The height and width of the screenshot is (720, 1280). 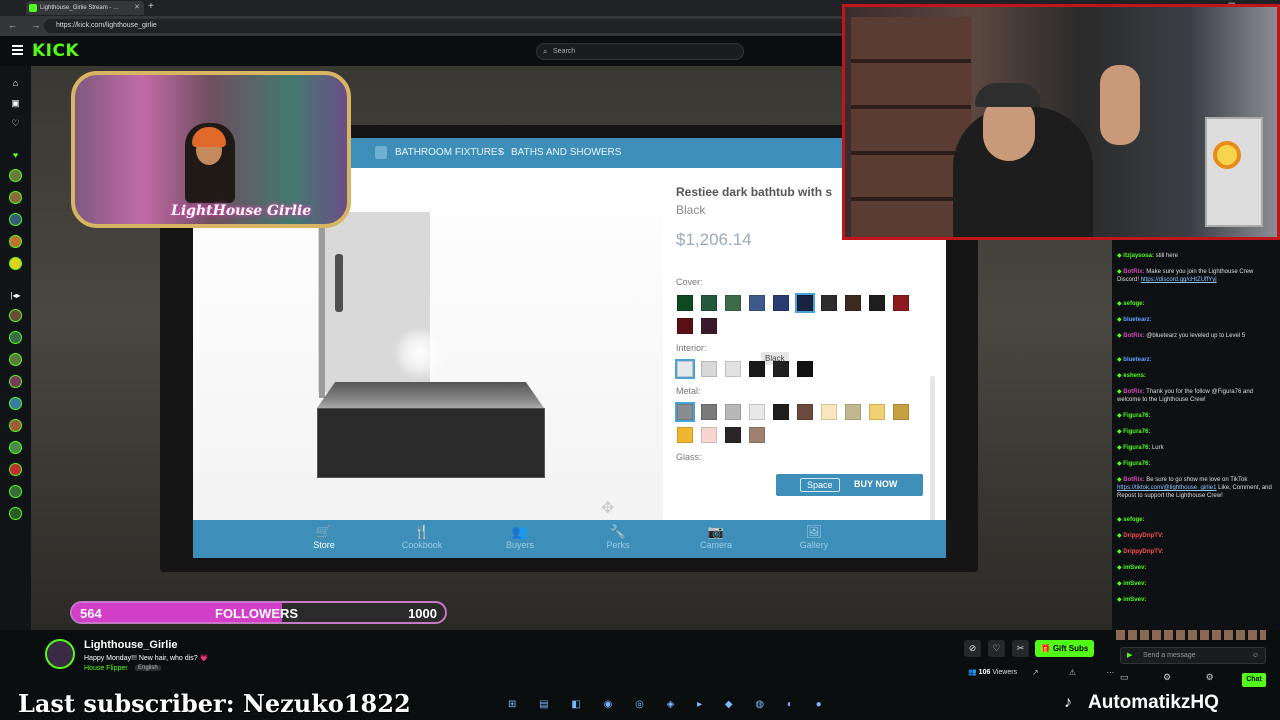 I want to click on channel-name: Lighthouse_Girlie, so click(x=131, y=645).